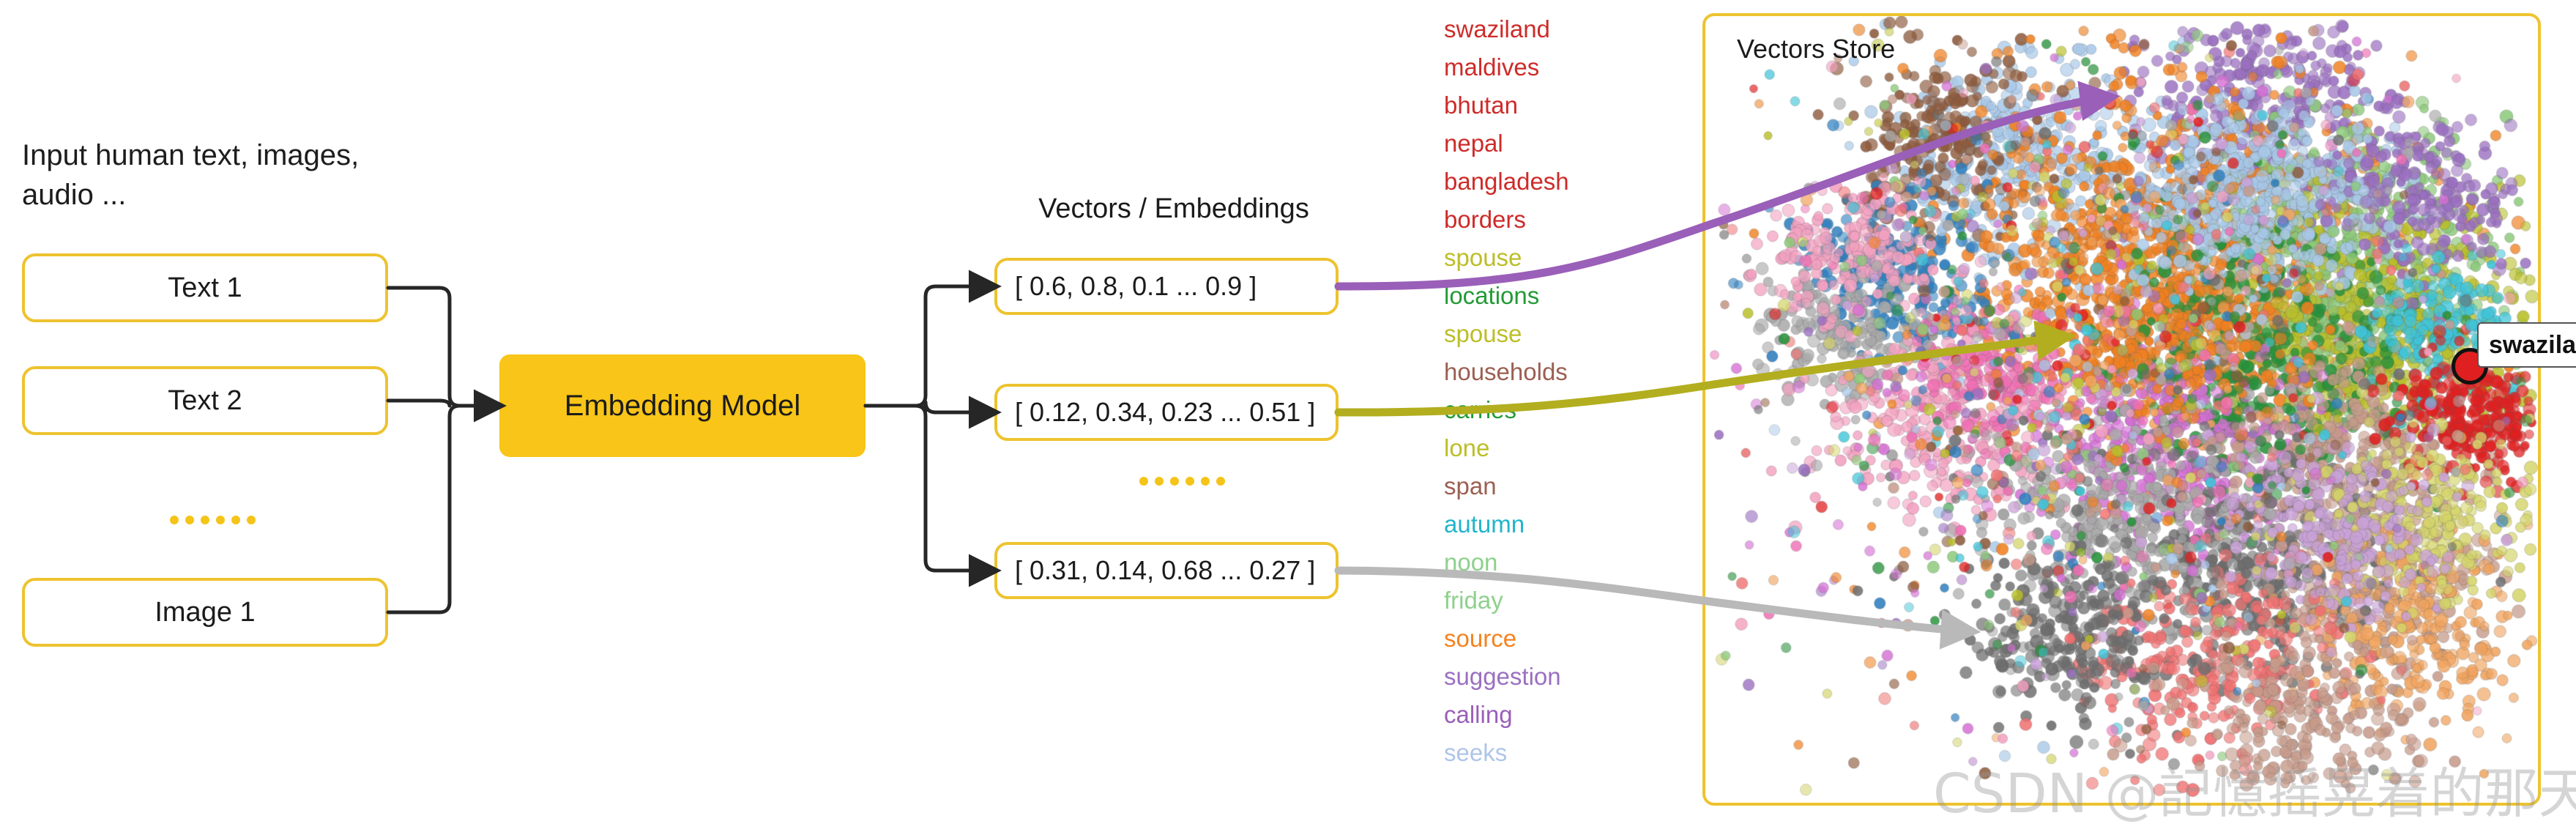  Describe the element at coordinates (1467, 447) in the screenshot. I see `word-list-item: lone` at that location.